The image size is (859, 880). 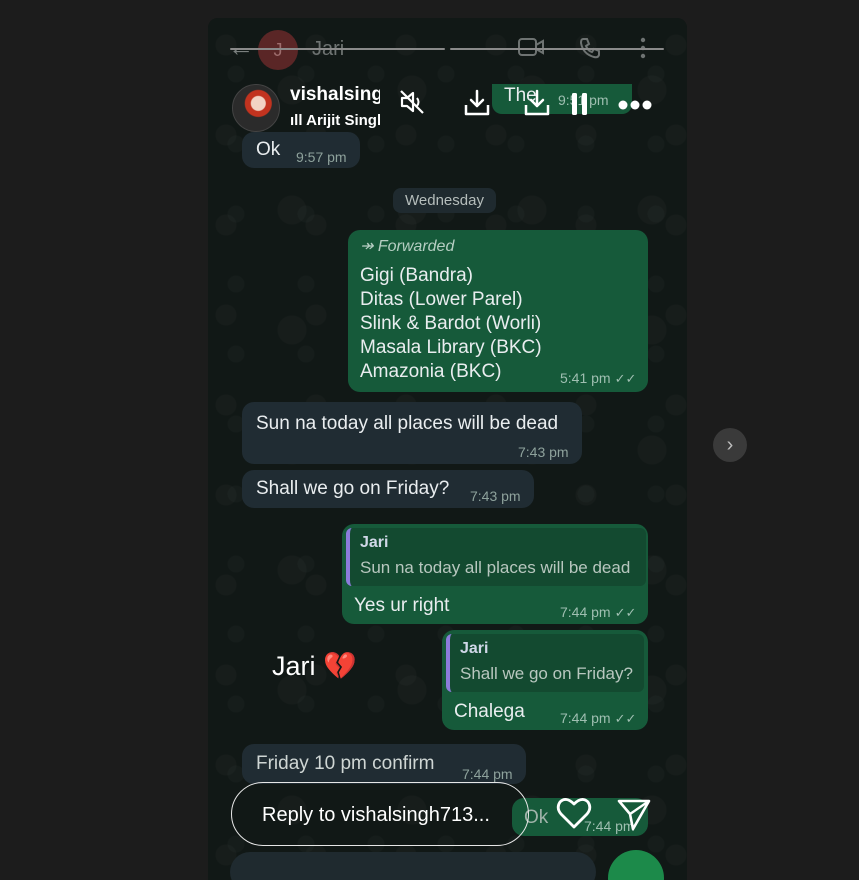 I want to click on forwarded-line: Gigi (Bandra), so click(x=416, y=275).